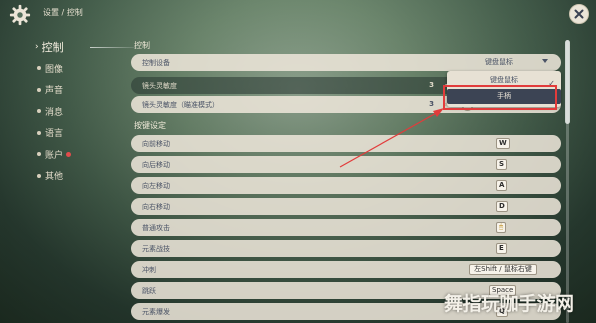 The image size is (596, 323). I want to click on scrollbar-thumb, so click(567, 82).